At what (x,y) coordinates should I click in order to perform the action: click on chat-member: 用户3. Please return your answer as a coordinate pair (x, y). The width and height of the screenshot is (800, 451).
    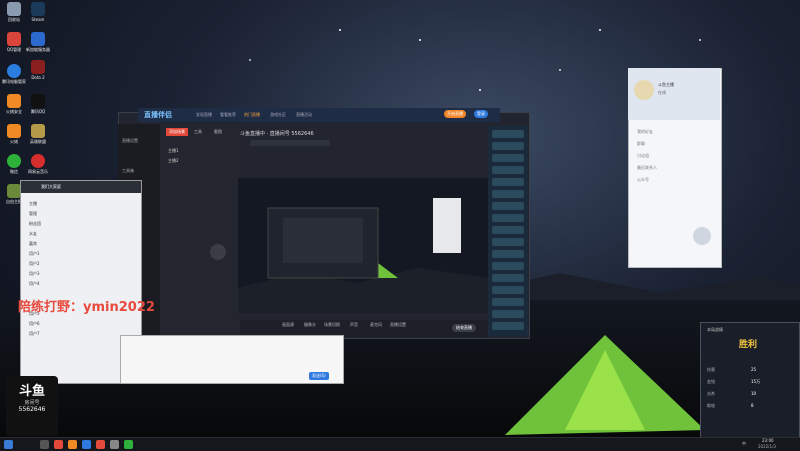
    Looking at the image, I should click on (34, 274).